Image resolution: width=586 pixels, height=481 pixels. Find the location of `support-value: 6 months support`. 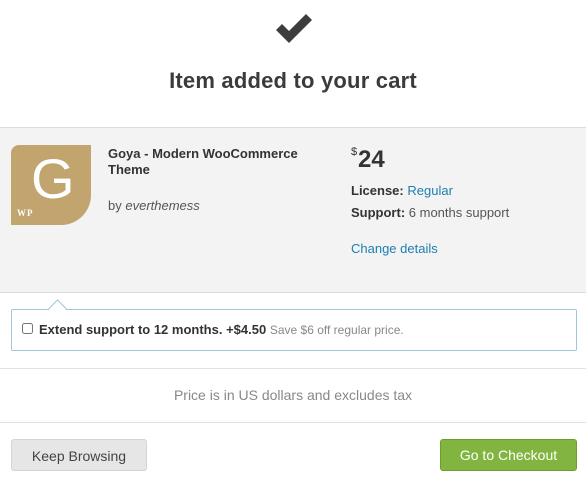

support-value: 6 months support is located at coordinates (459, 212).